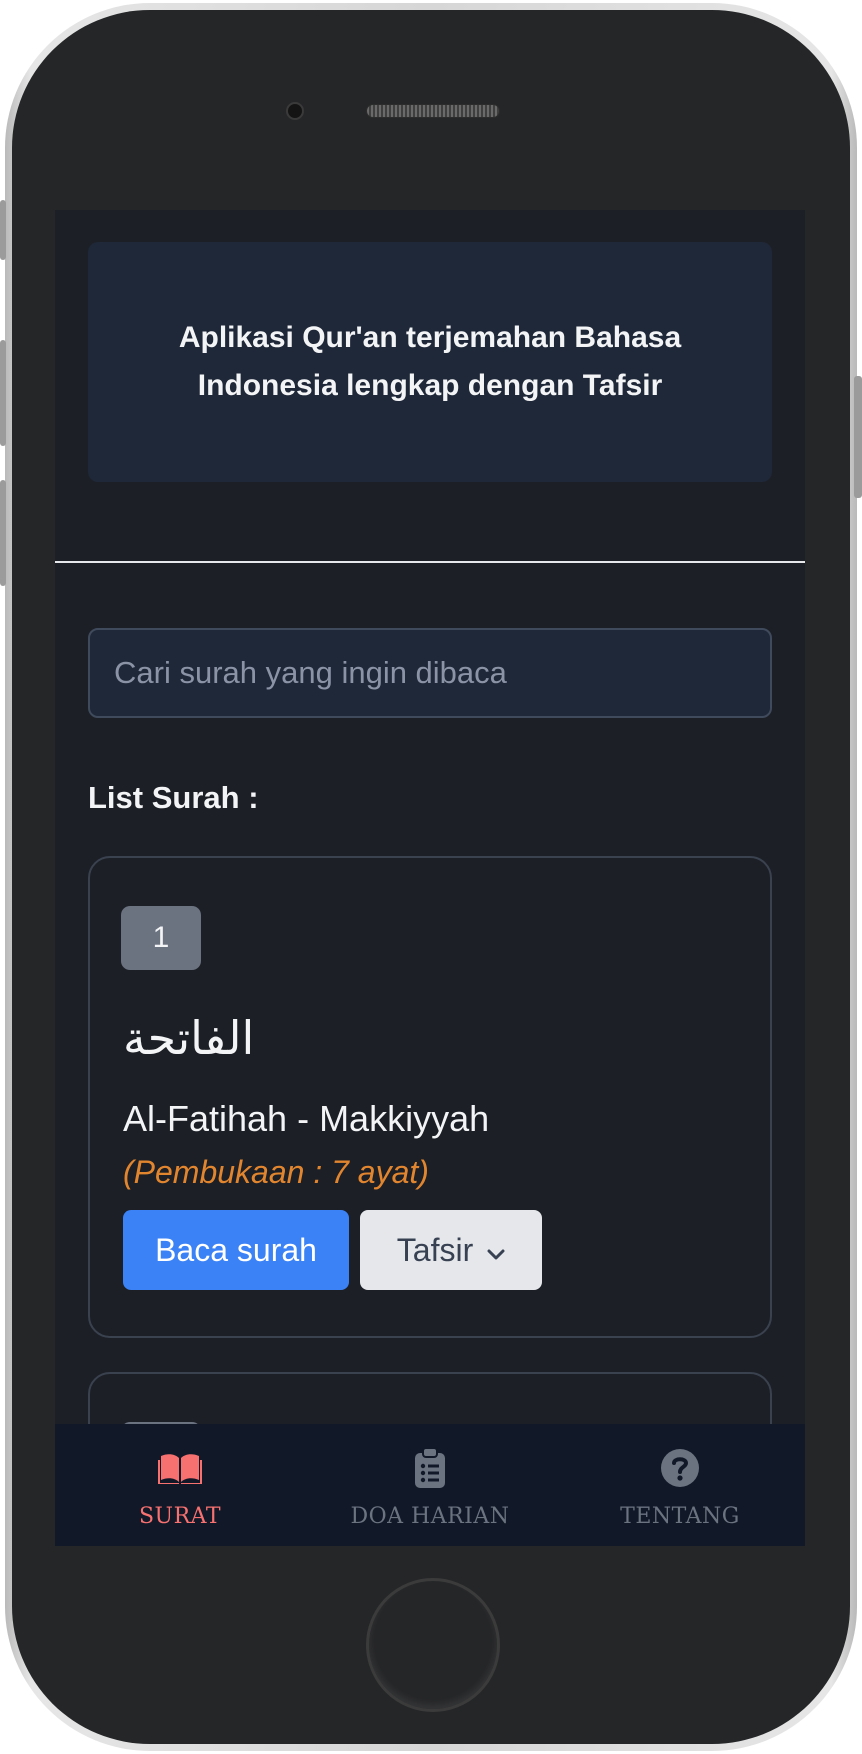 The width and height of the screenshot is (862, 1754). What do you see at coordinates (433, 111) in the screenshot?
I see `earpiece-speaker` at bounding box center [433, 111].